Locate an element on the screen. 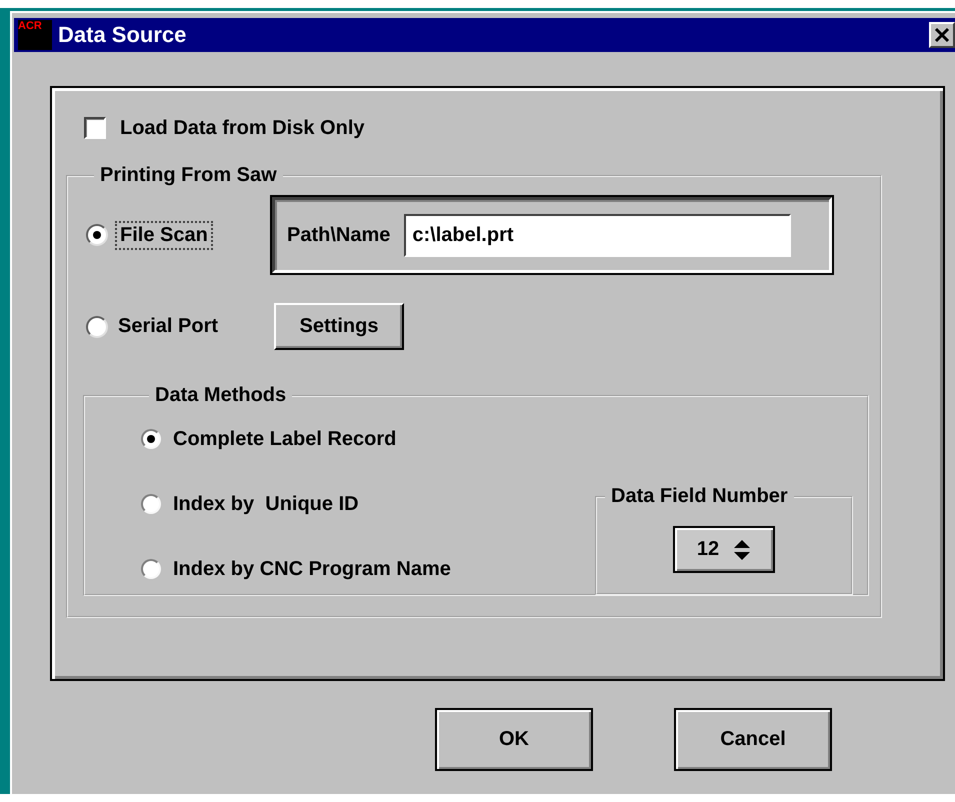 The height and width of the screenshot is (802, 955). number-spinner: 12 is located at coordinates (724, 549).